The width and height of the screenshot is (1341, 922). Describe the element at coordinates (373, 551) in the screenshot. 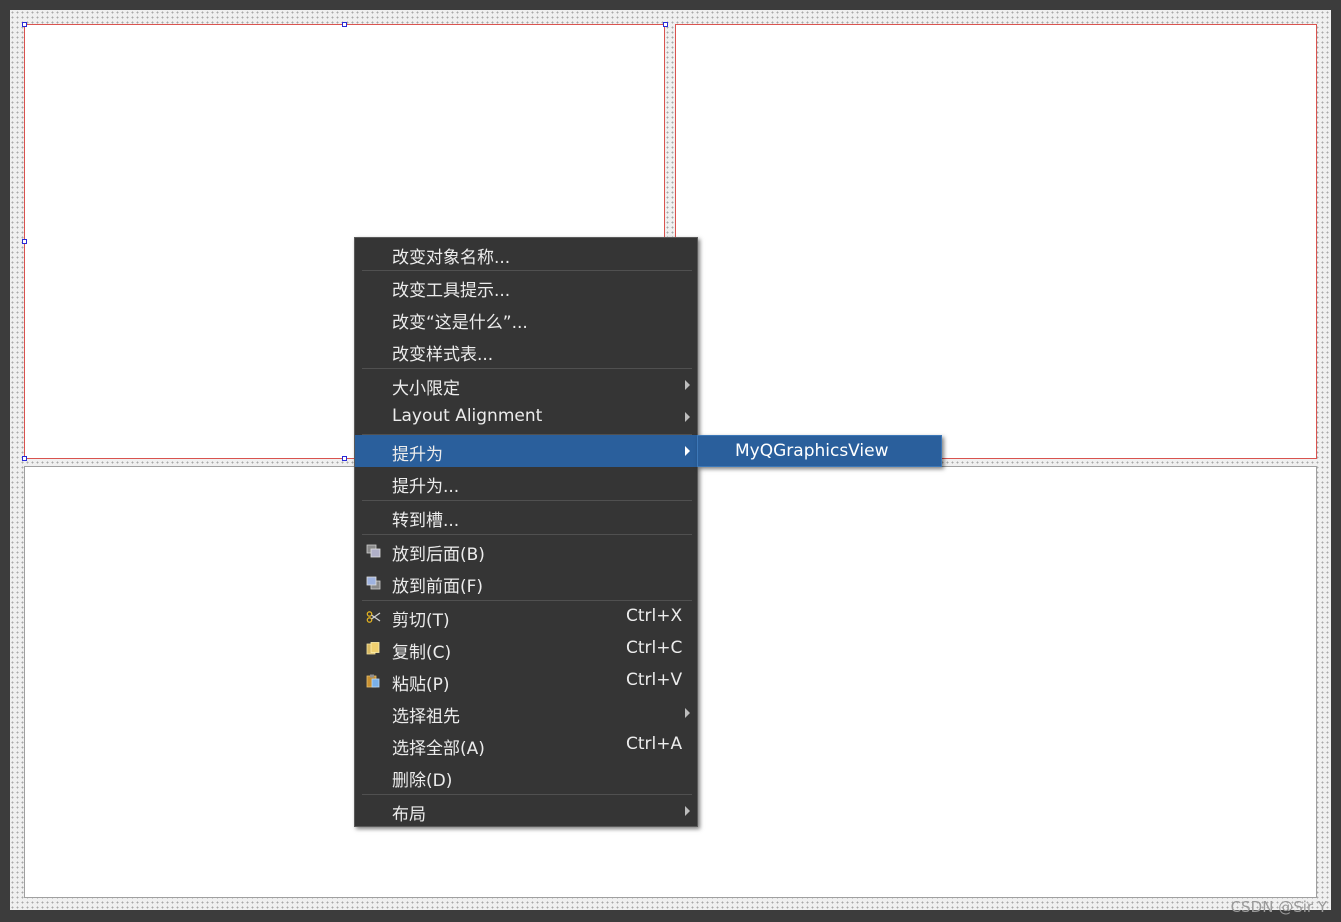

I see `send-to-back-icon` at that location.